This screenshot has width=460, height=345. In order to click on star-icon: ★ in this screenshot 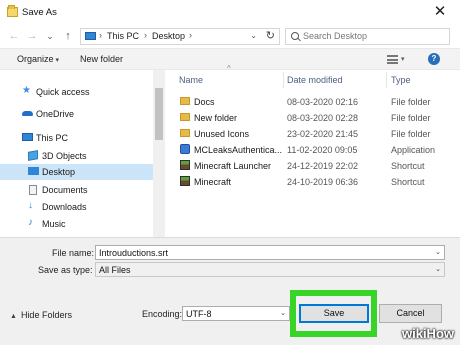, I will do `click(26, 90)`.